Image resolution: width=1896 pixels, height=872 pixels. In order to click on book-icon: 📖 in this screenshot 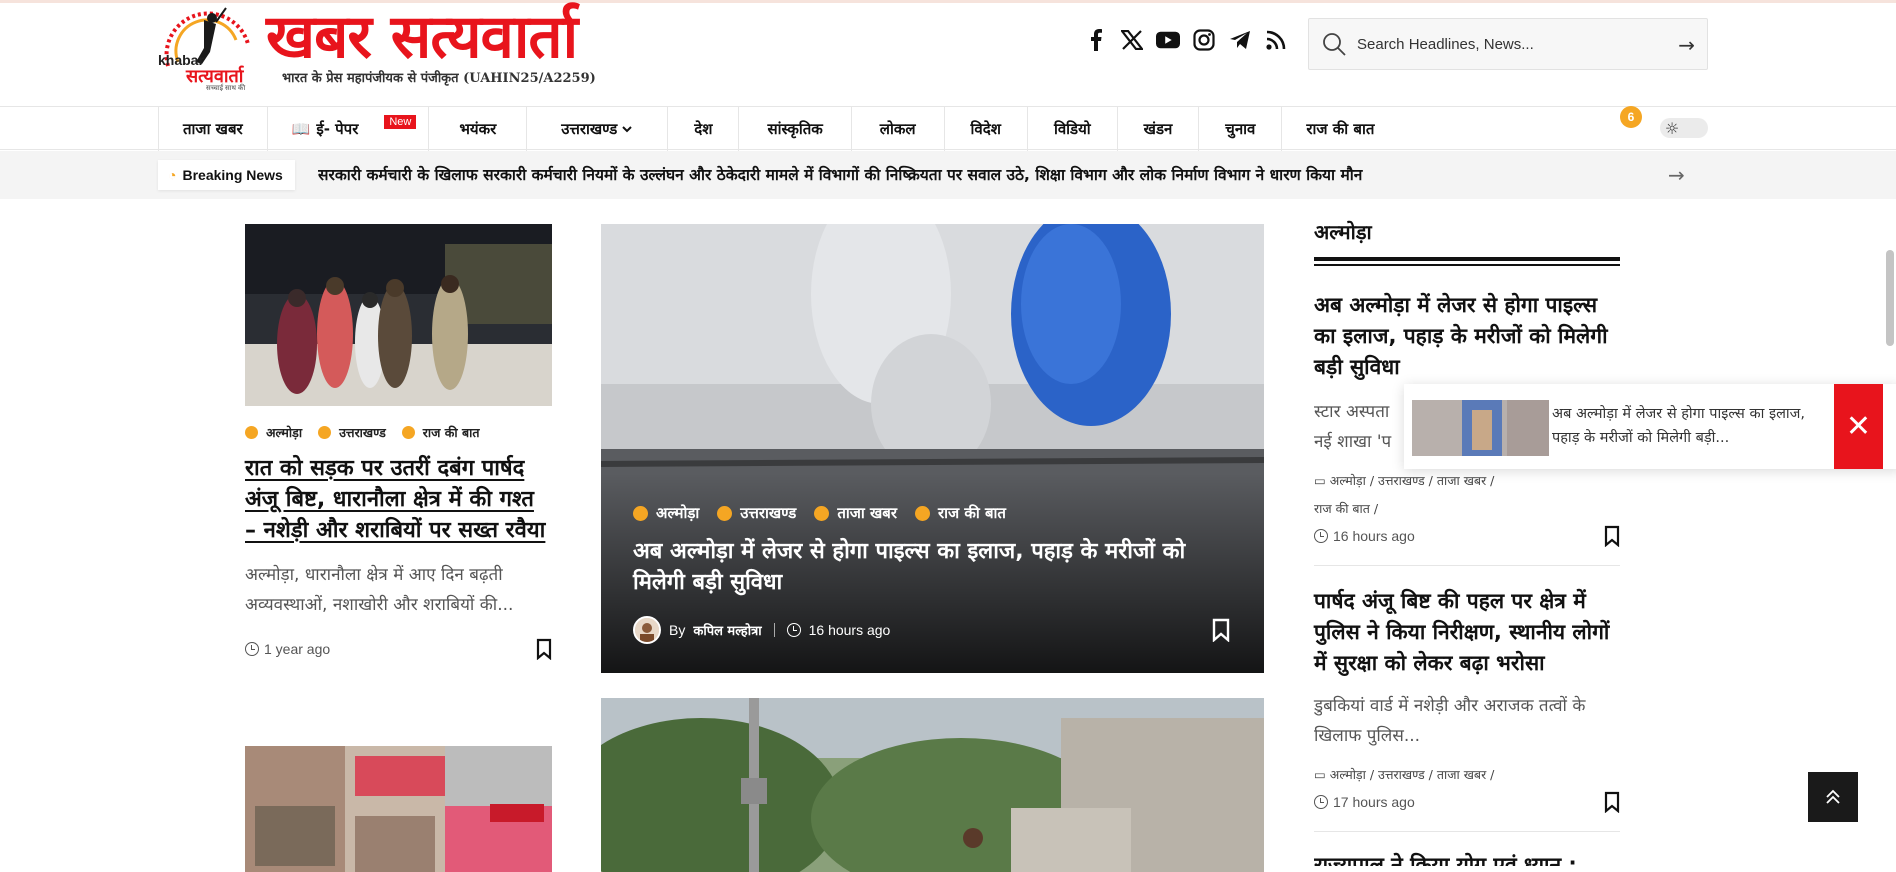, I will do `click(301, 129)`.